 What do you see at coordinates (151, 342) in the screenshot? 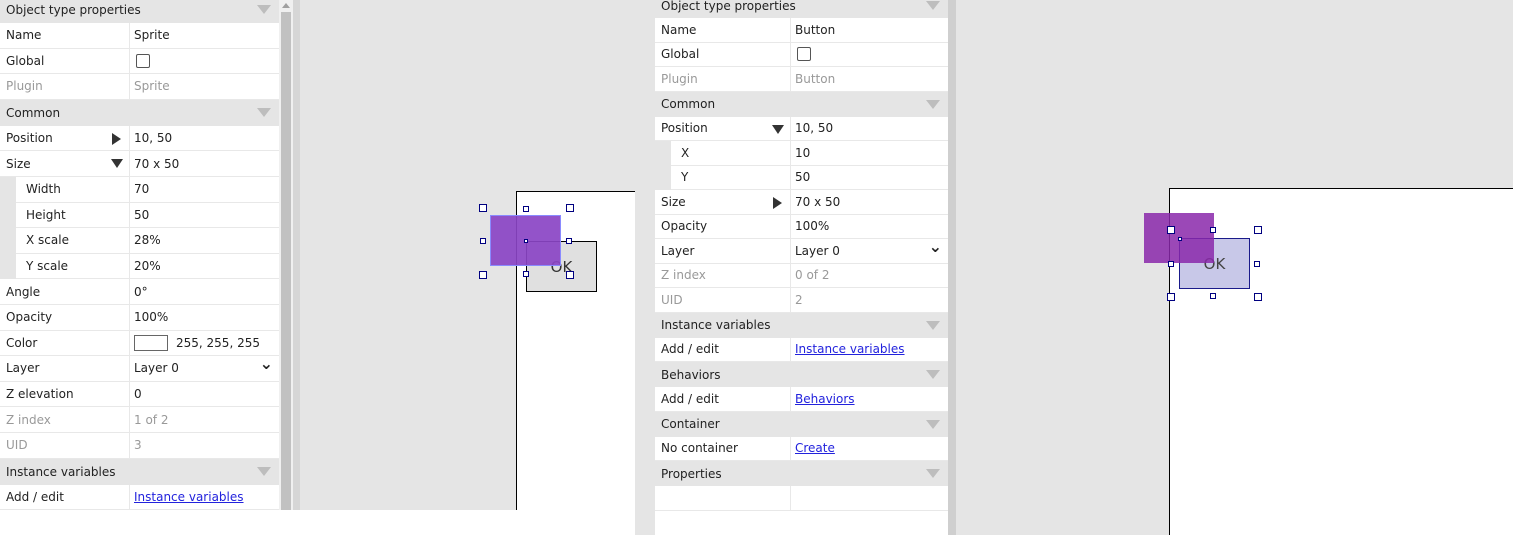
I see `color-swatch` at bounding box center [151, 342].